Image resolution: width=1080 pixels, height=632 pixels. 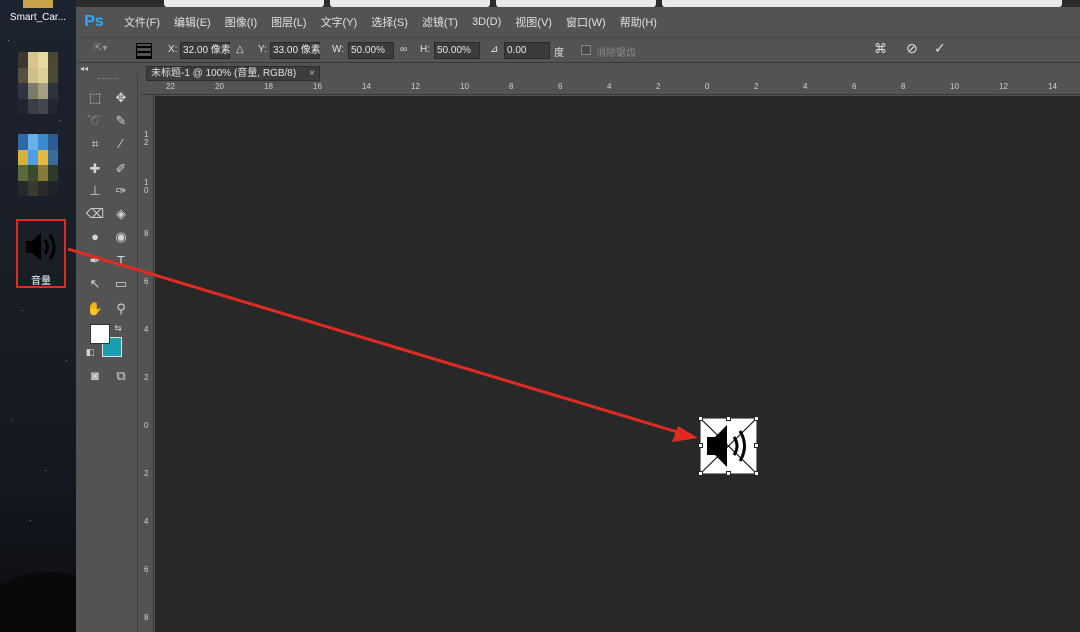 What do you see at coordinates (95, 284) in the screenshot?
I see `path-selection-tool-icon: ↖` at bounding box center [95, 284].